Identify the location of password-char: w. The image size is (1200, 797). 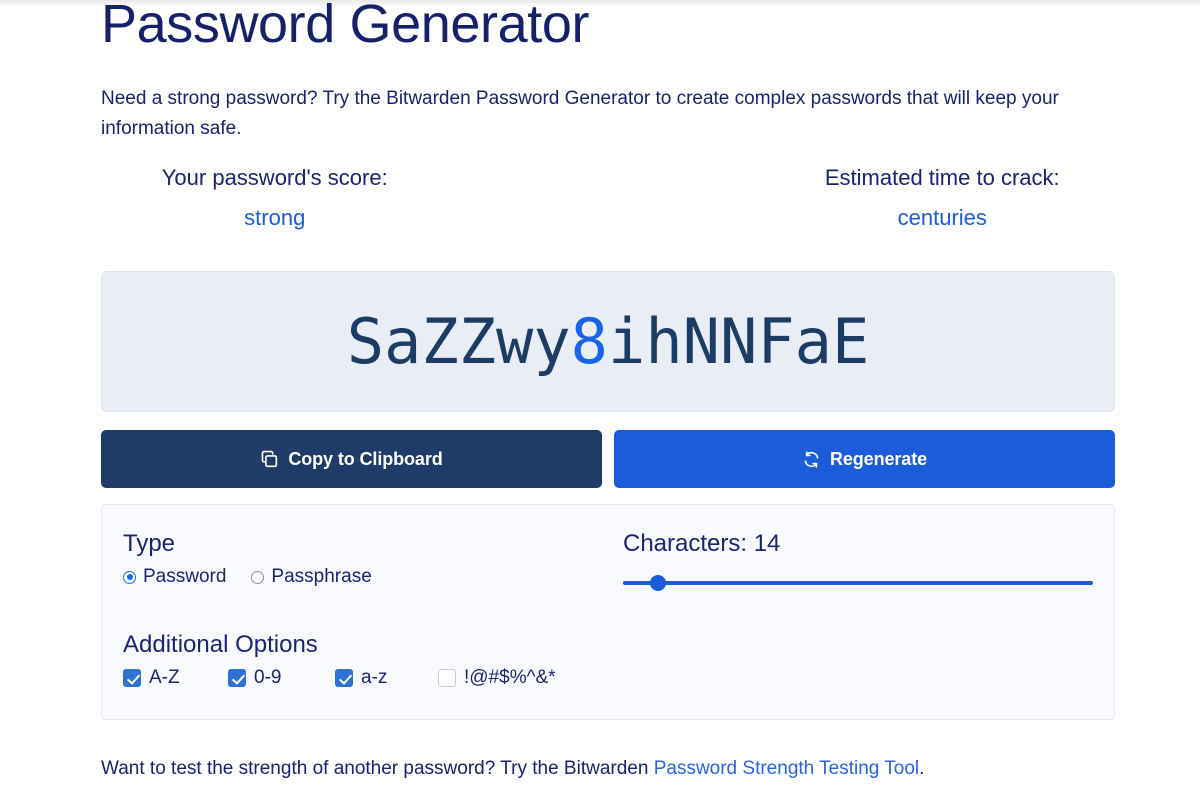
(515, 341).